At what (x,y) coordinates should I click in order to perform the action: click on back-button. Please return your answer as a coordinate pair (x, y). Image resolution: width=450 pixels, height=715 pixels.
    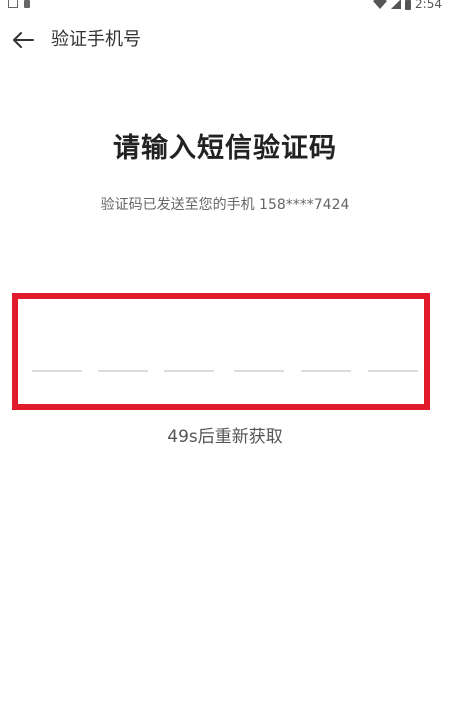
    Looking at the image, I should click on (23, 40).